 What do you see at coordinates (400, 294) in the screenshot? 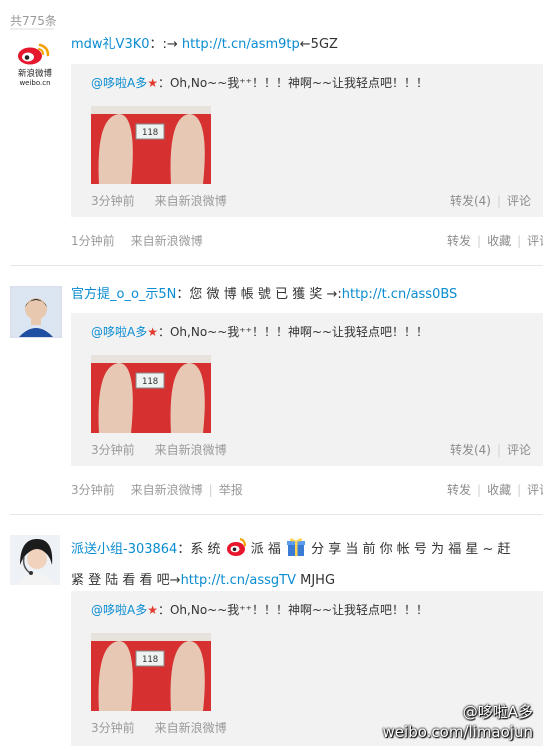
I see `post-link: http://t.cn/ass0BS` at bounding box center [400, 294].